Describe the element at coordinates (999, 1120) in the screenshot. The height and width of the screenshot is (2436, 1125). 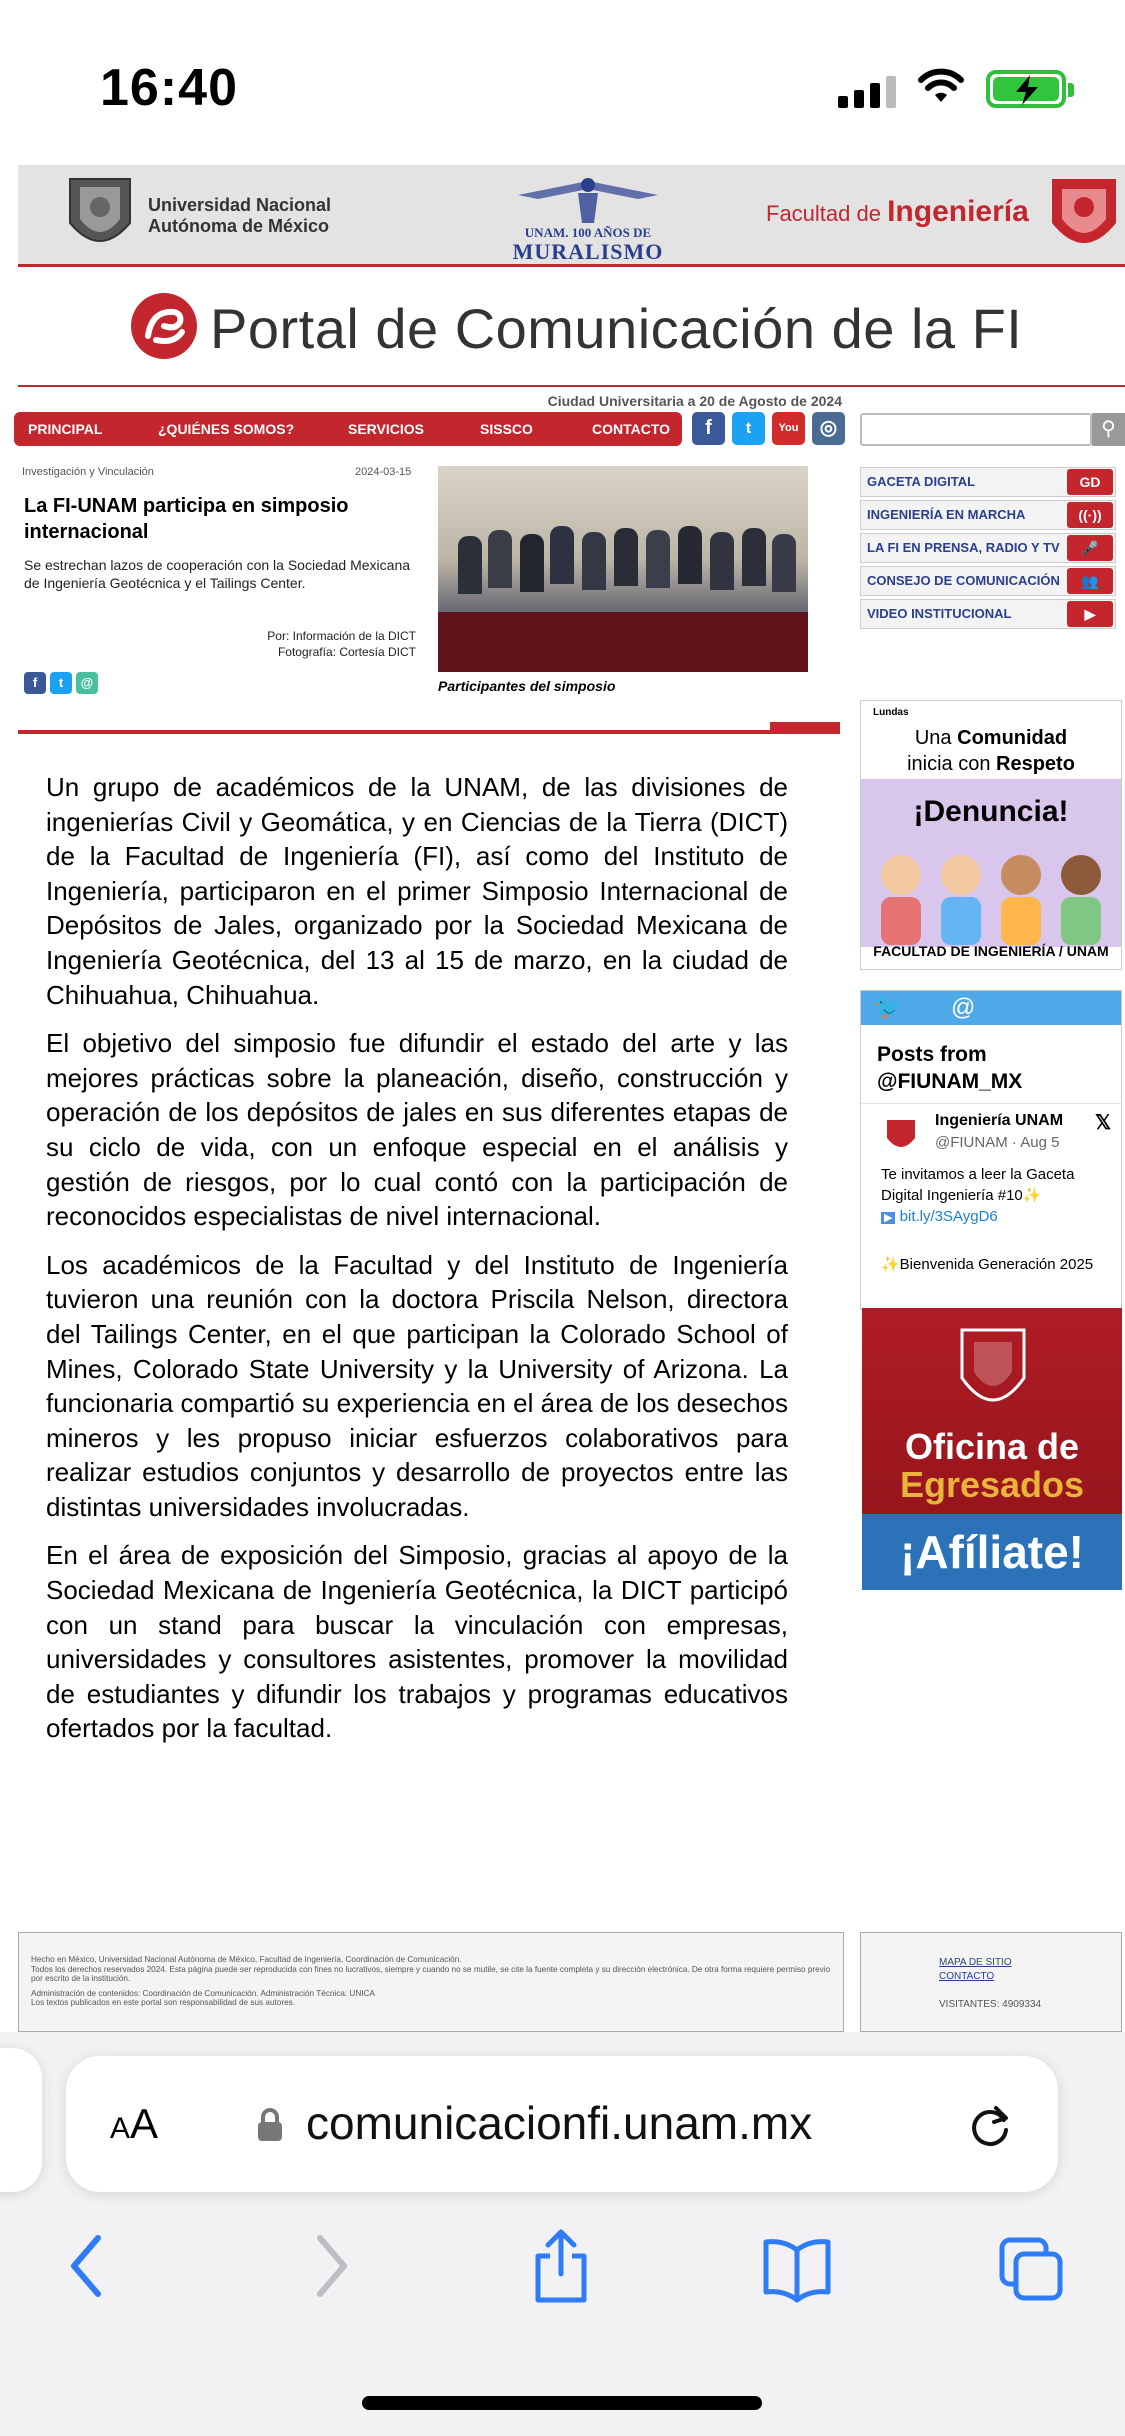
I see `tweet-author: Ingeniería UNAM` at that location.